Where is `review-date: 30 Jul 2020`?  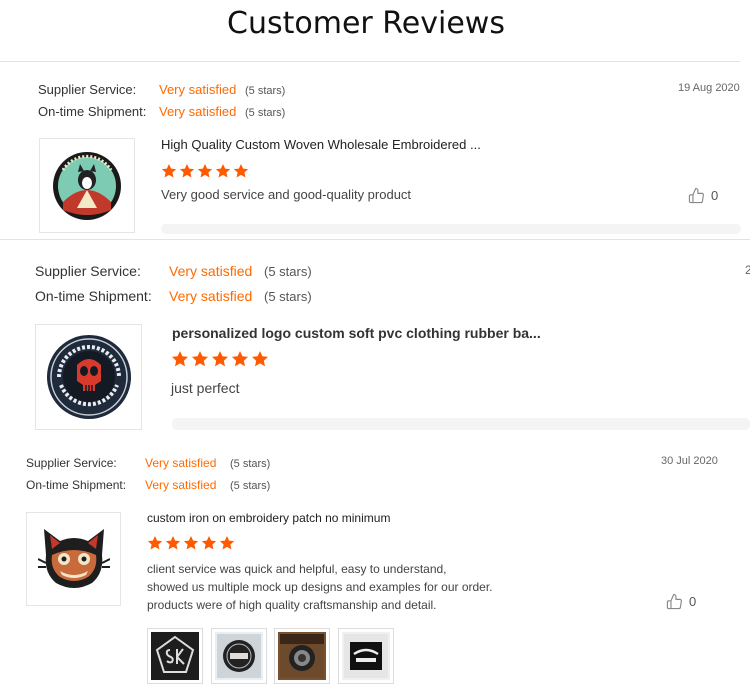 review-date: 30 Jul 2020 is located at coordinates (689, 461).